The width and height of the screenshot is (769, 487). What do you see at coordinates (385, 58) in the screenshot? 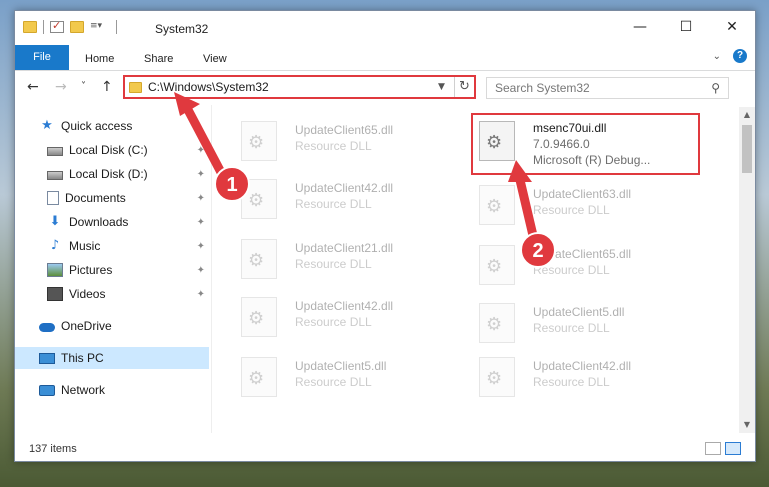
I see `ribbon-tabs: File Home Share View ⌄ ?` at bounding box center [385, 58].